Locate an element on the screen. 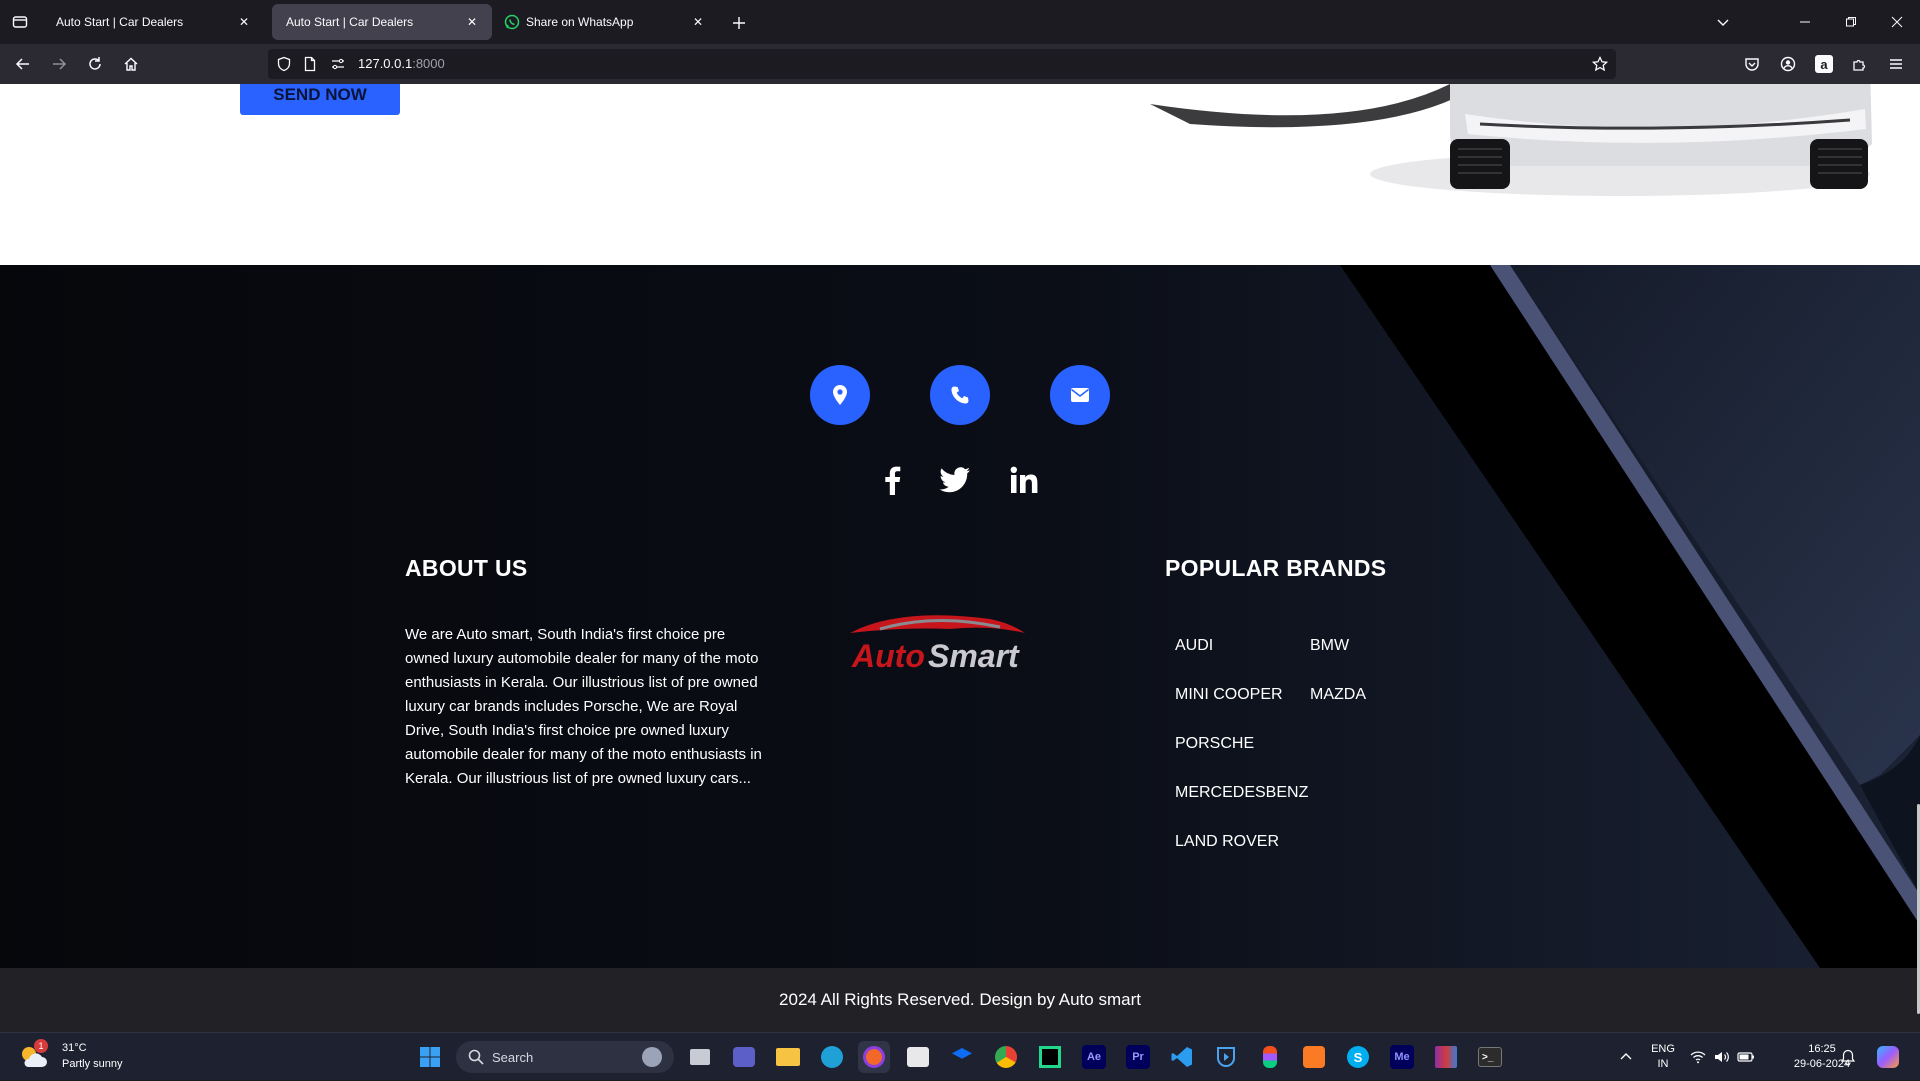 The height and width of the screenshot is (1081, 1920). bookmark-star-icon is located at coordinates (1600, 64).